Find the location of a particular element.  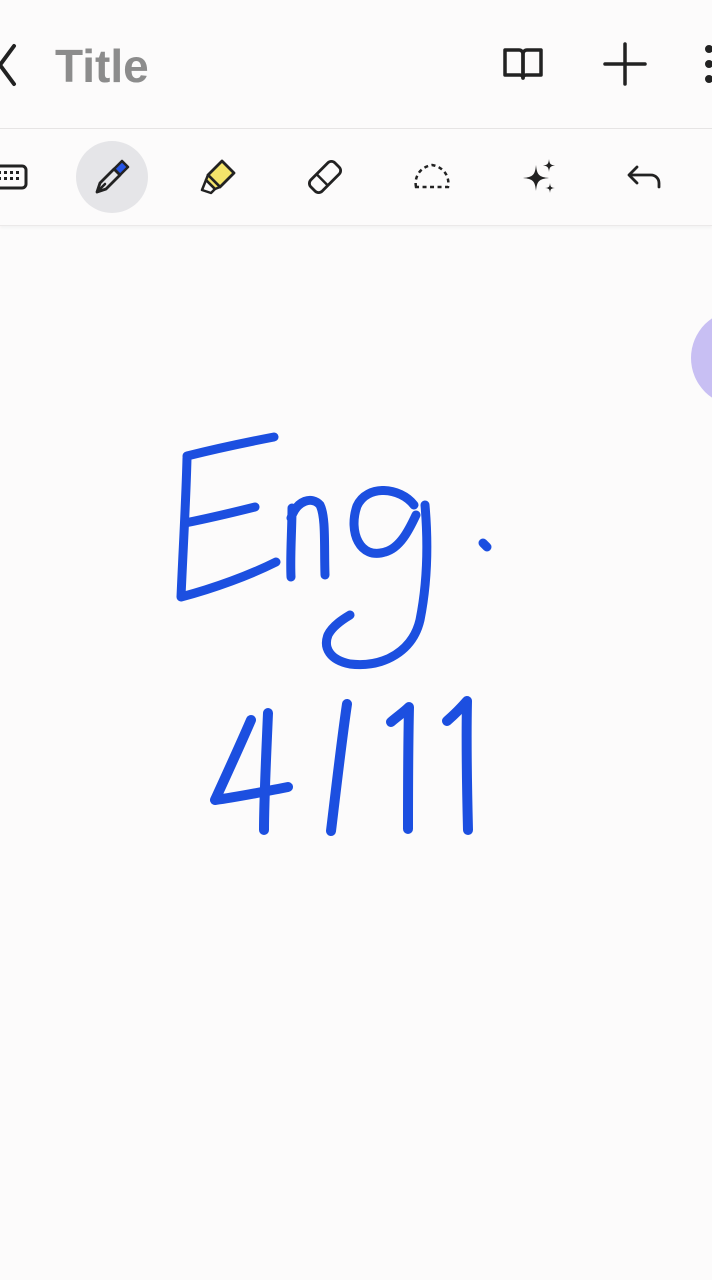

add-page-button is located at coordinates (625, 64).